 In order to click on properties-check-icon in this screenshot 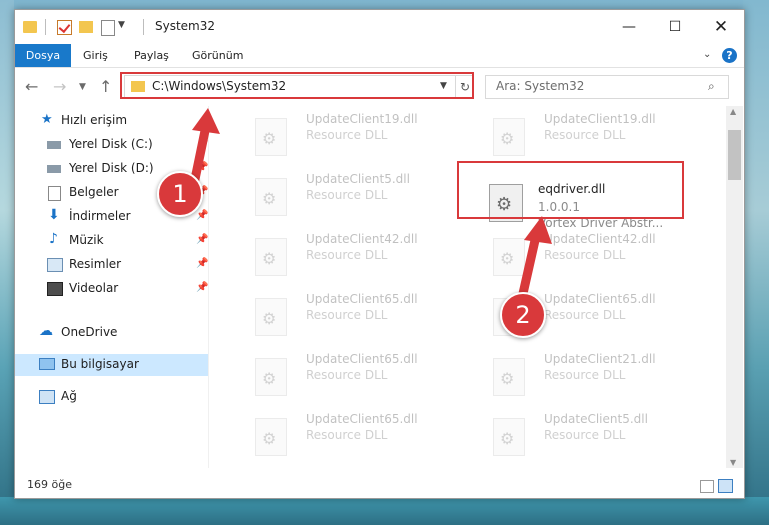, I will do `click(64, 27)`.